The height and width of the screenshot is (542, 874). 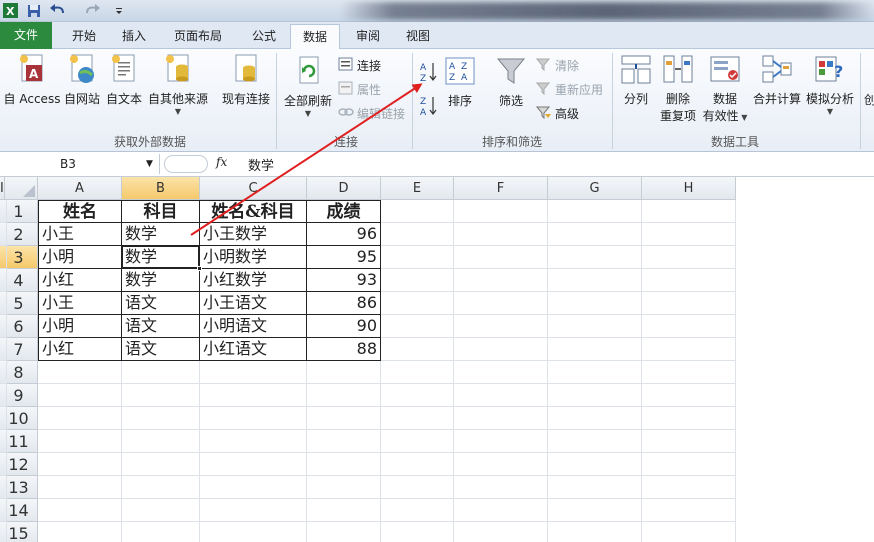 What do you see at coordinates (344, 234) in the screenshot?
I see `table-cell: 96` at bounding box center [344, 234].